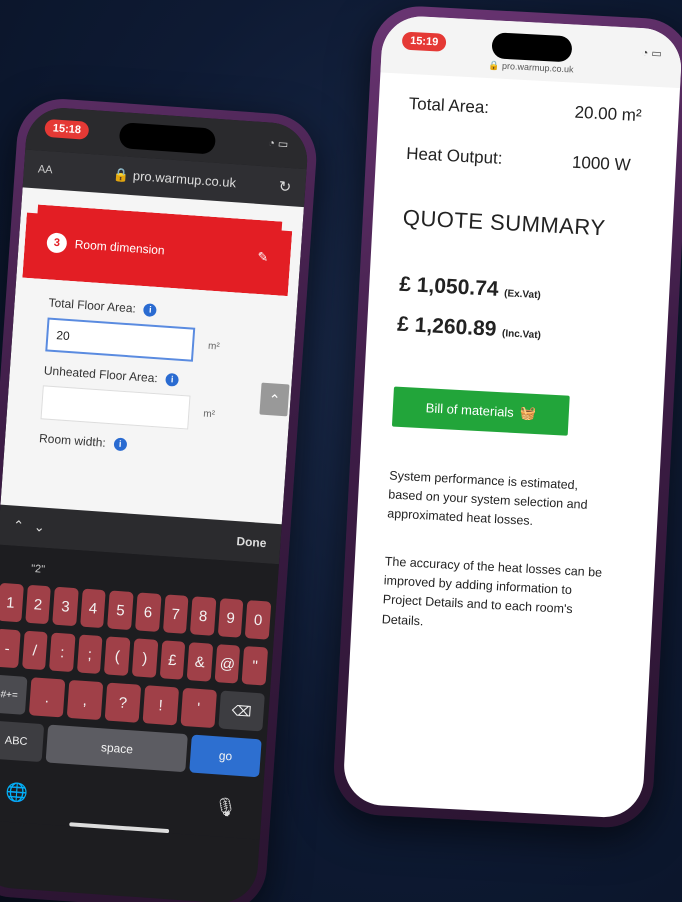 Image resolution: width=682 pixels, height=902 pixels. Describe the element at coordinates (120, 610) in the screenshot. I see `key: 5` at that location.